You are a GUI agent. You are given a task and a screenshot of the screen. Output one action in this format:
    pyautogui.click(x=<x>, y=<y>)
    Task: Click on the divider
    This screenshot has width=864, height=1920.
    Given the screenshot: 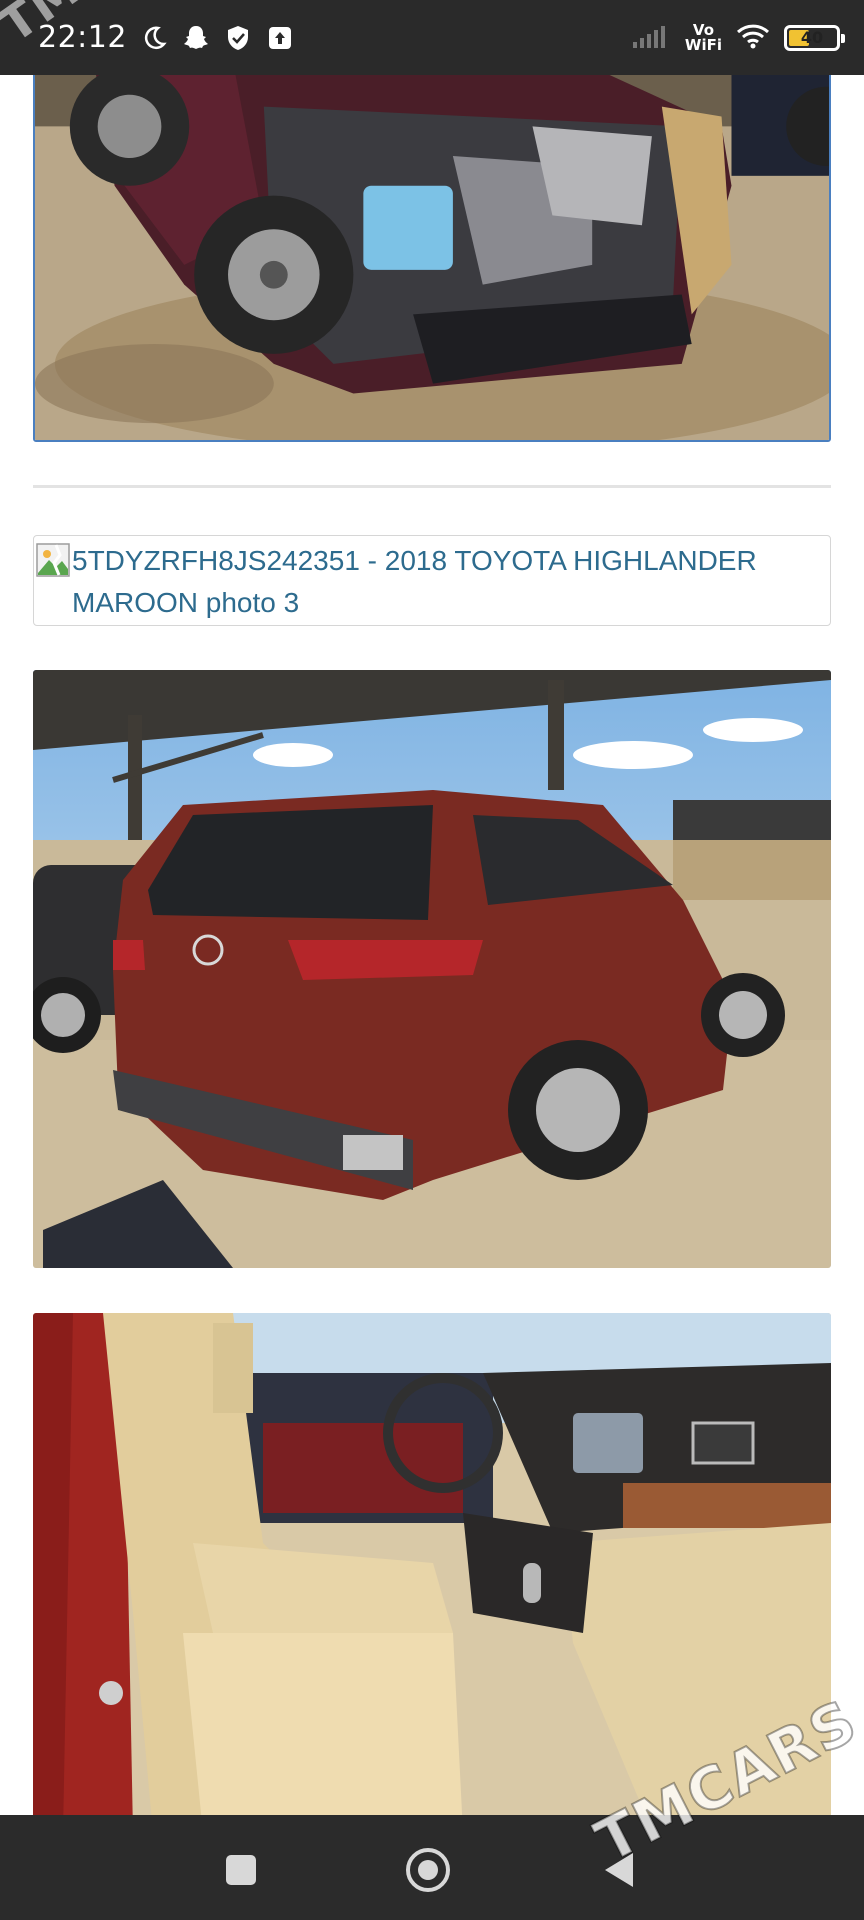 What is the action you would take?
    pyautogui.click(x=432, y=486)
    